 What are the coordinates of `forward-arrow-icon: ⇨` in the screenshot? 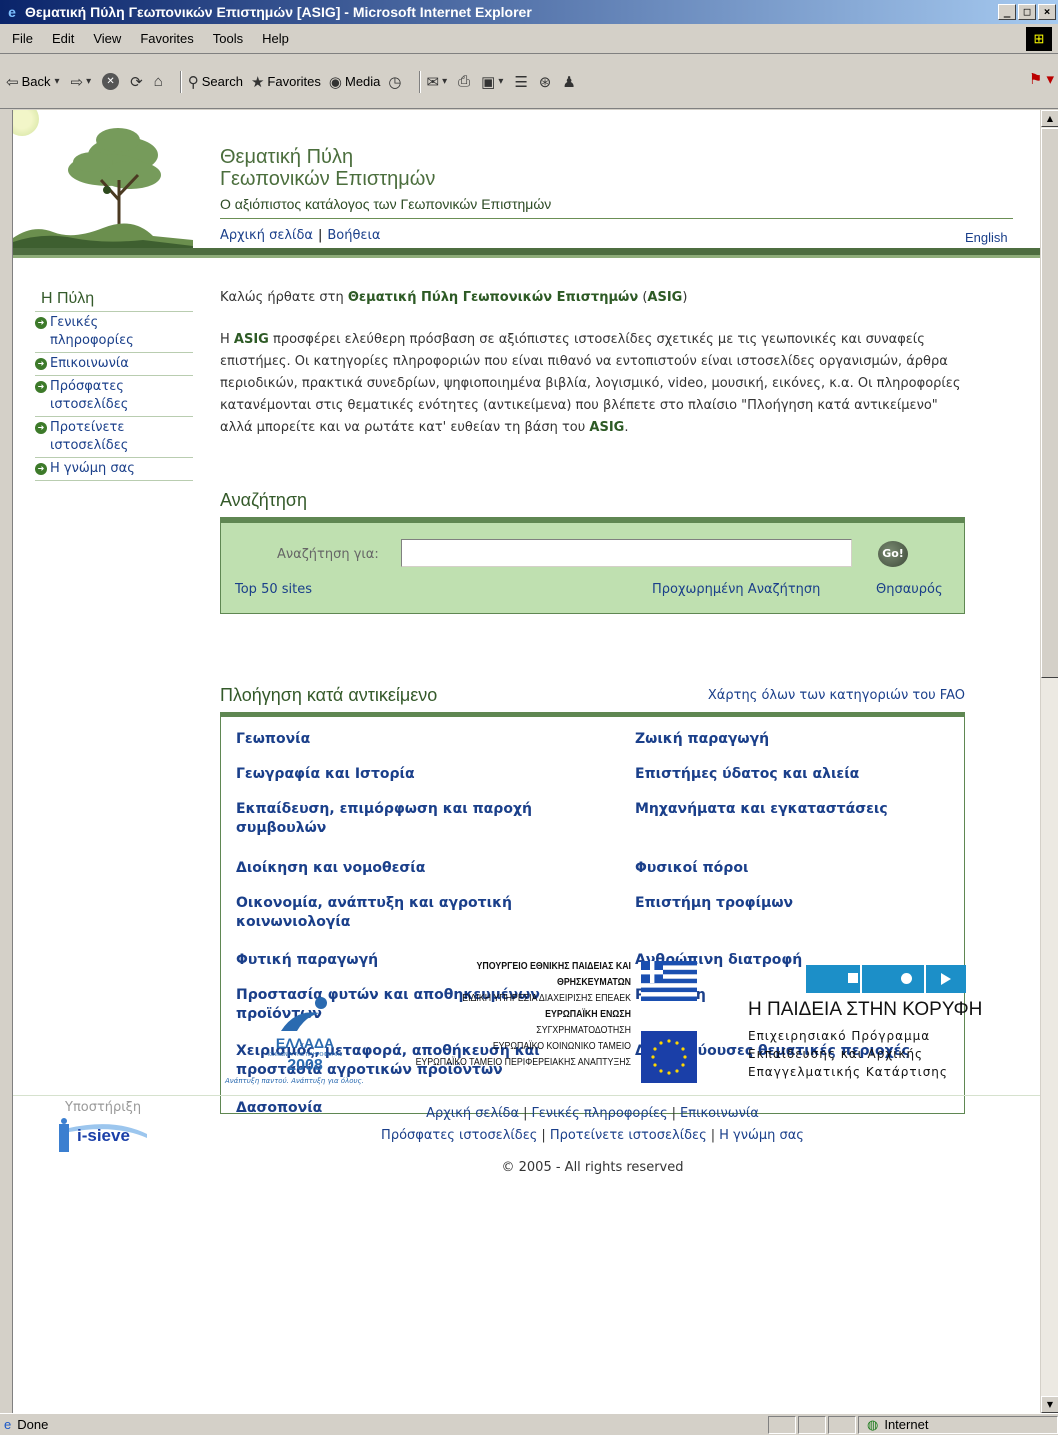 It's located at (77, 82).